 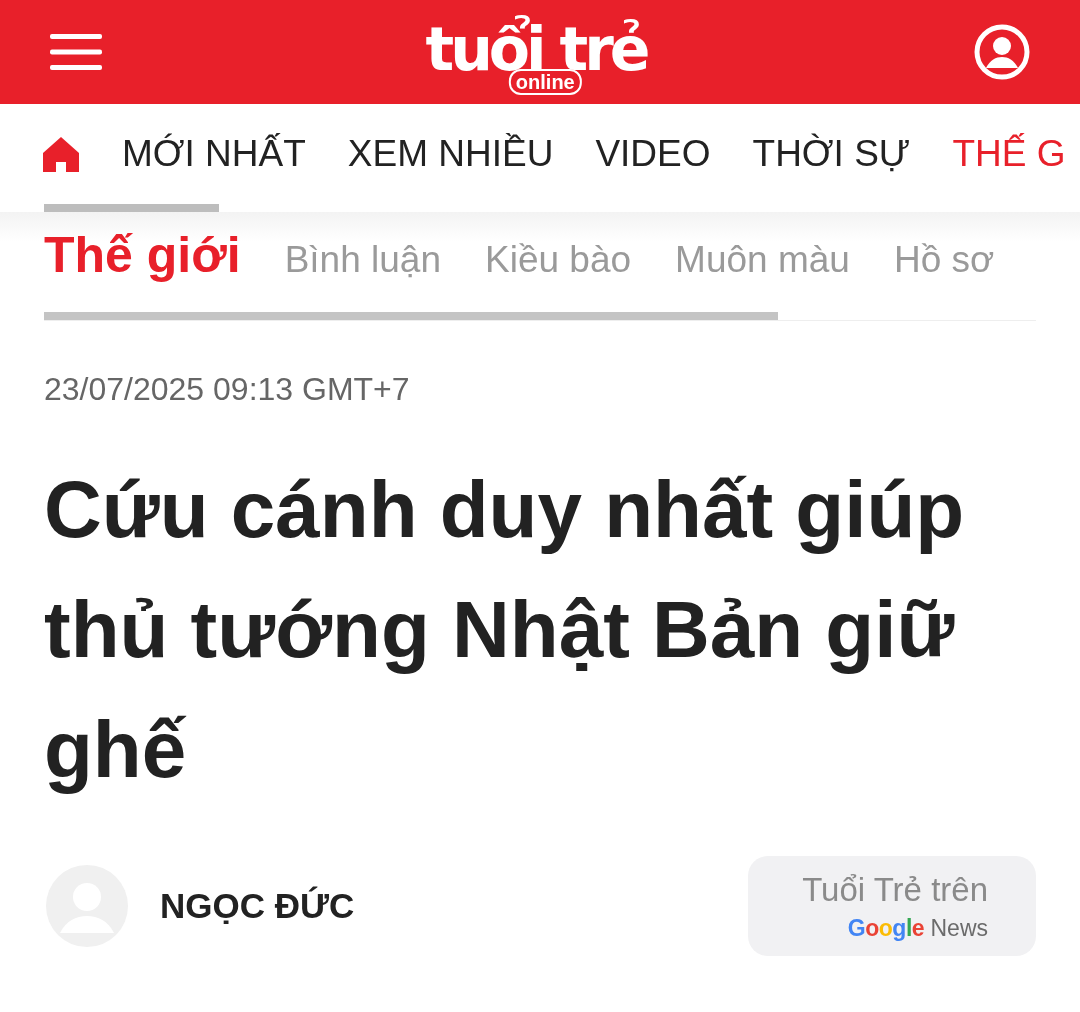 What do you see at coordinates (762, 260) in the screenshot?
I see `category-tab: Muôn màu` at bounding box center [762, 260].